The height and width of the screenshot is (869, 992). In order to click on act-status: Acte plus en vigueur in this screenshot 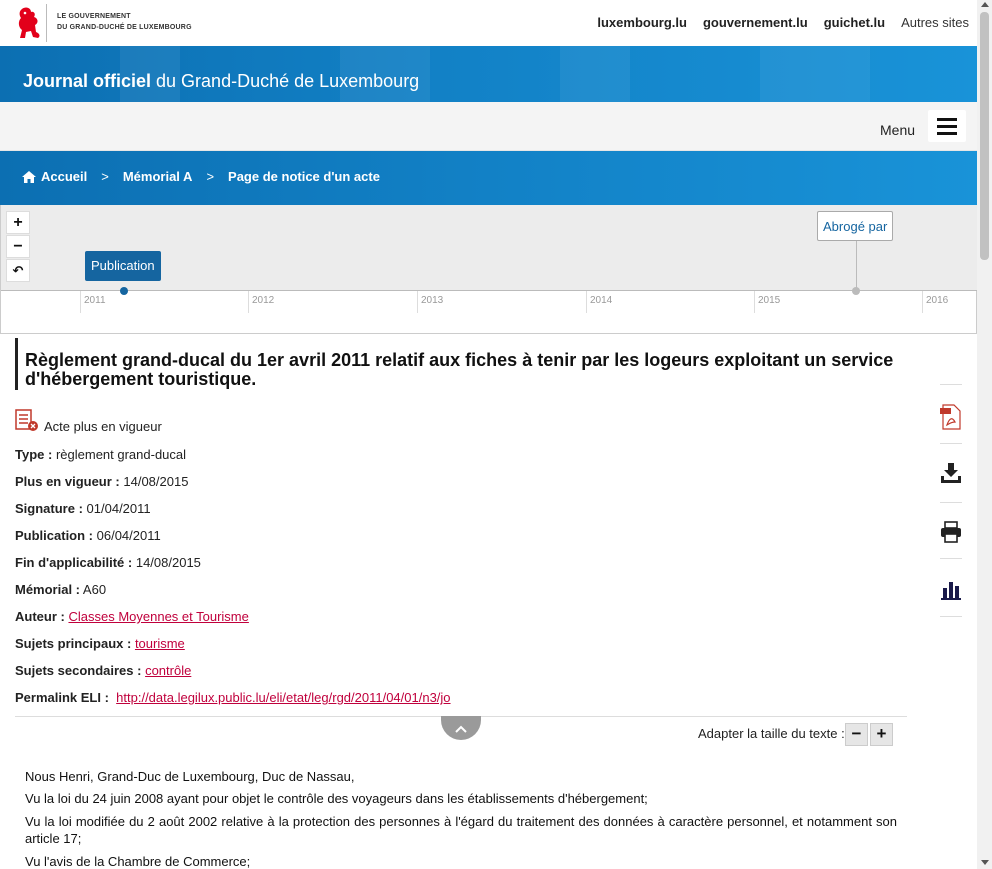, I will do `click(88, 421)`.